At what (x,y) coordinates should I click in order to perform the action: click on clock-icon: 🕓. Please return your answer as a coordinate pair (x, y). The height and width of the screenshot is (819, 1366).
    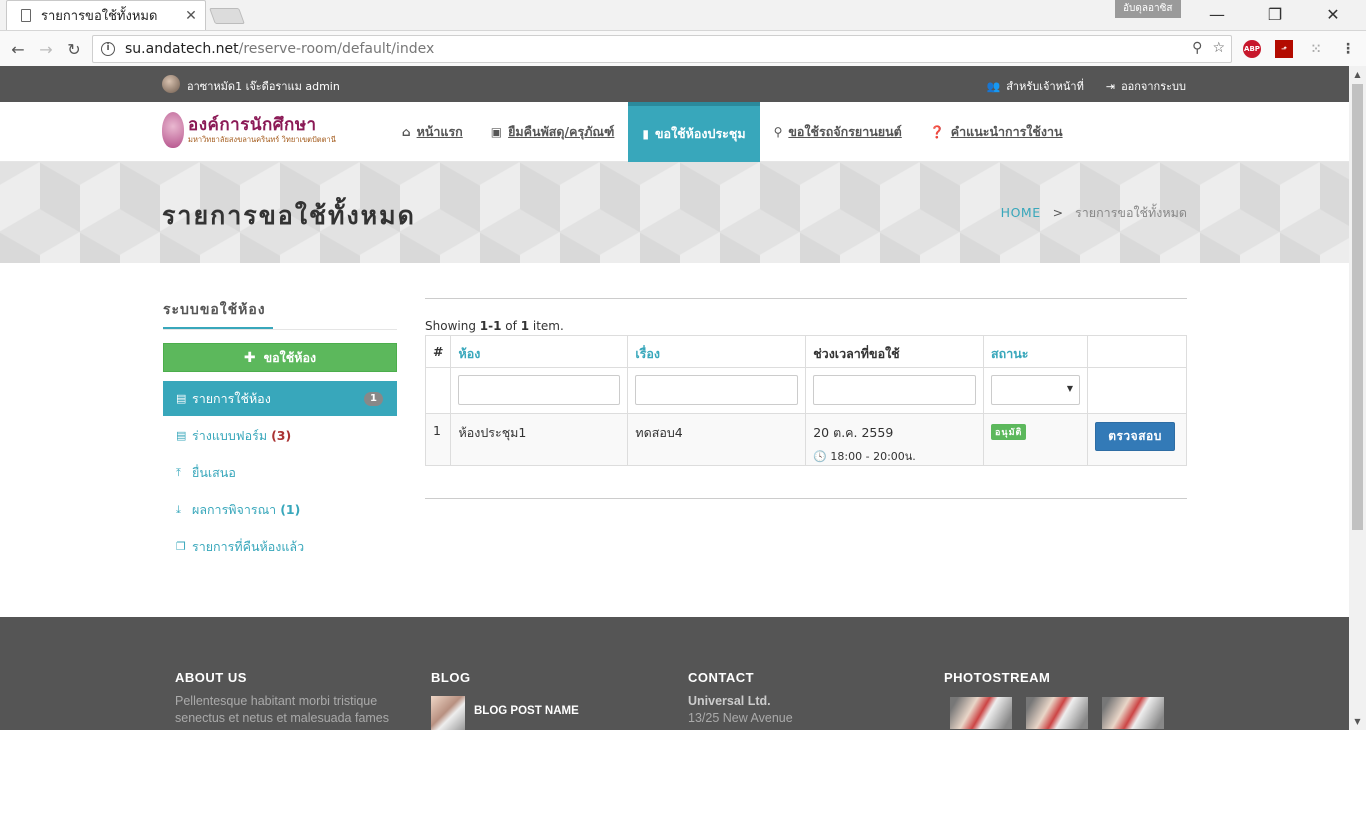
    Looking at the image, I should click on (820, 456).